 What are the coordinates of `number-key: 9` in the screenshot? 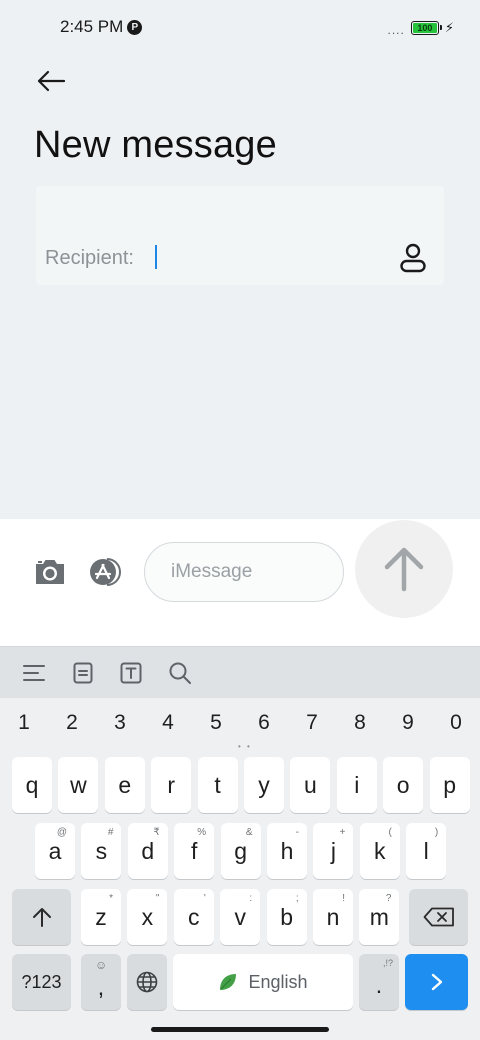 It's located at (408, 723).